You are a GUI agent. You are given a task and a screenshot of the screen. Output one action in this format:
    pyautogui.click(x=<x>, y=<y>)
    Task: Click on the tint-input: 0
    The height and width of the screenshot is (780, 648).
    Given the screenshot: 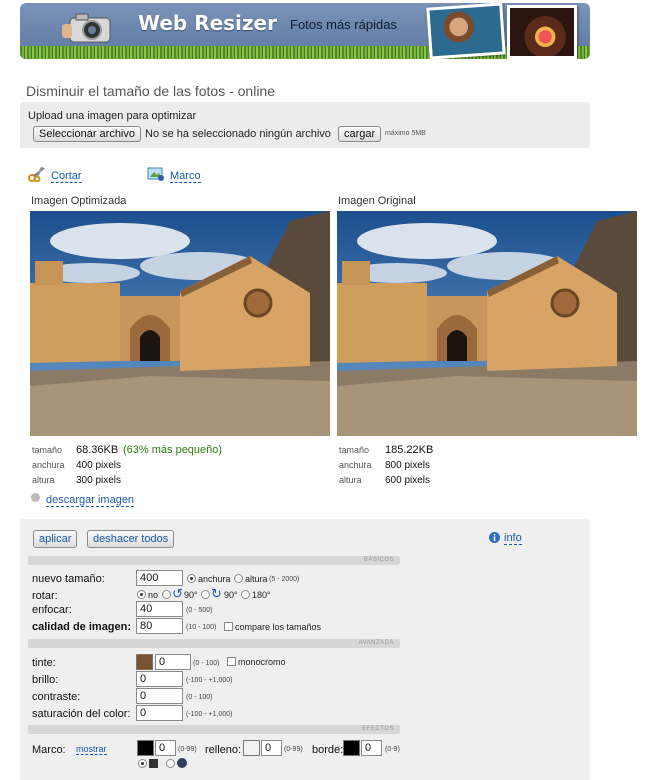 What is the action you would take?
    pyautogui.click(x=173, y=662)
    